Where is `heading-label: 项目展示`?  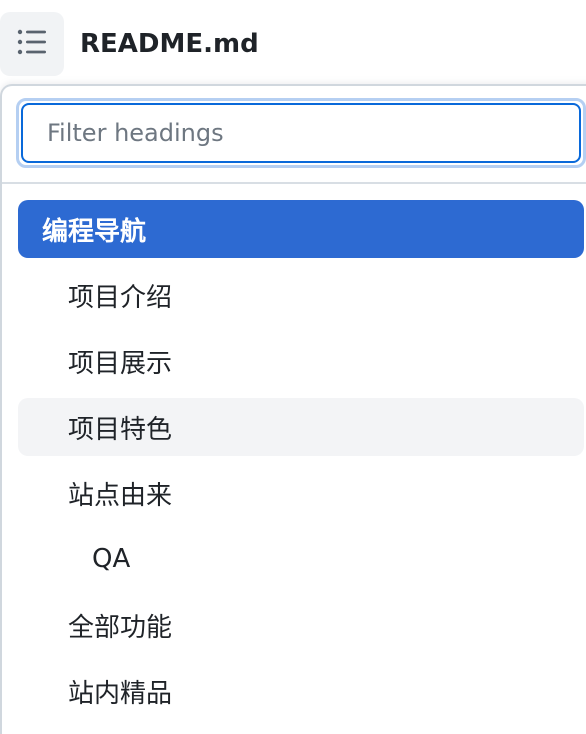
heading-label: 项目展示 is located at coordinates (120, 363).